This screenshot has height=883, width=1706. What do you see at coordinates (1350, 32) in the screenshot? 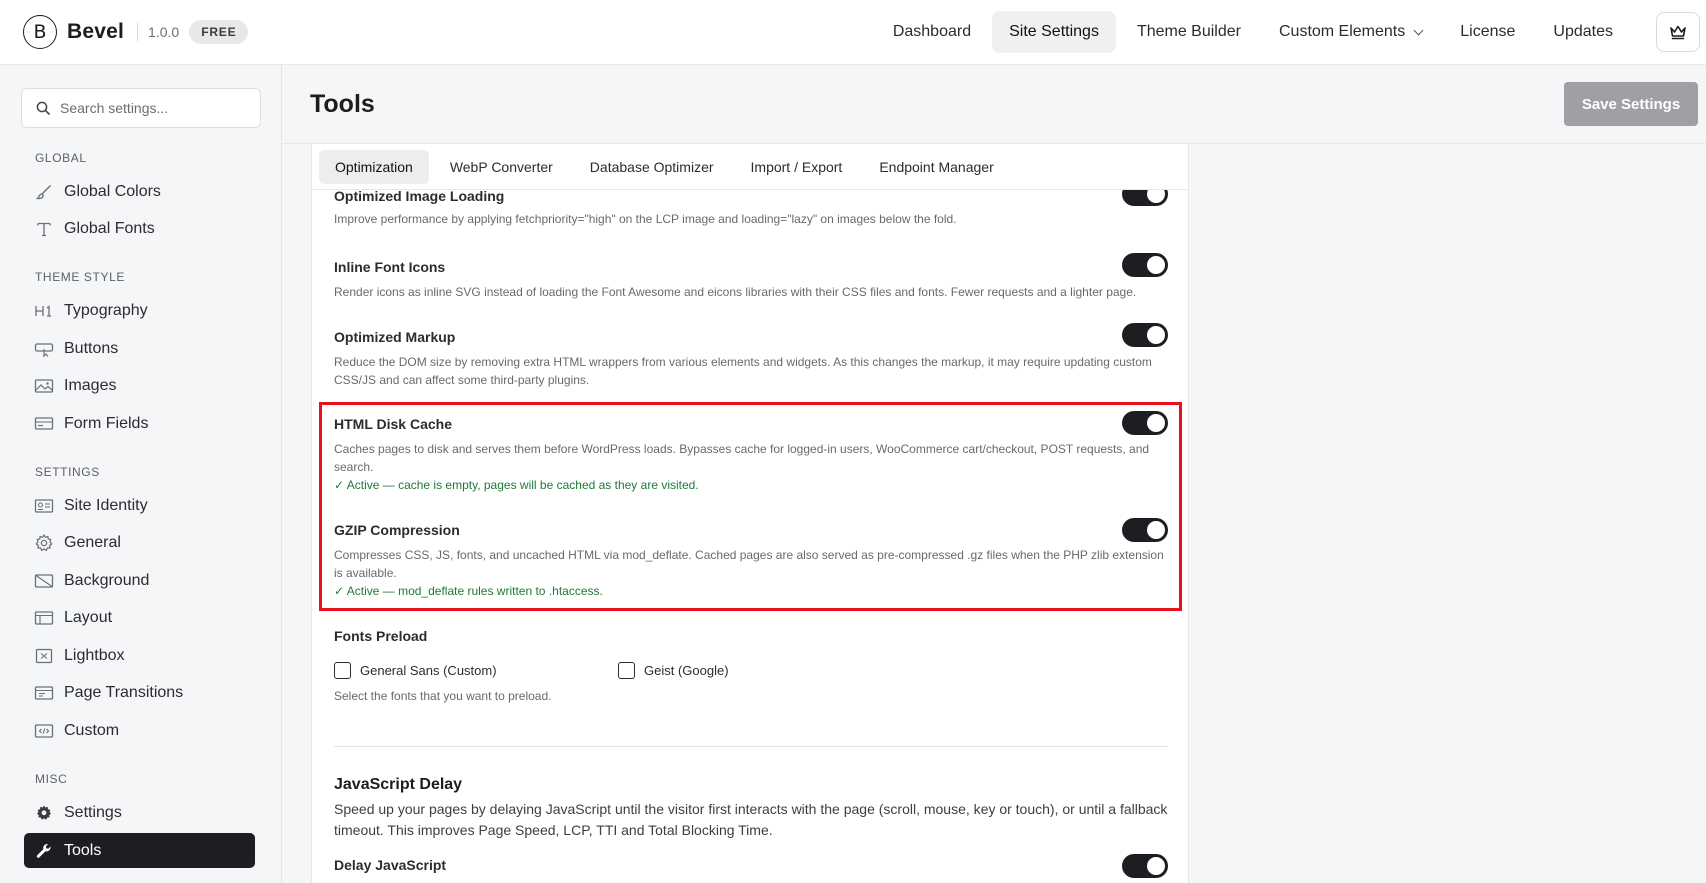
I see `nav-custom-elements: Custom Elements` at bounding box center [1350, 32].